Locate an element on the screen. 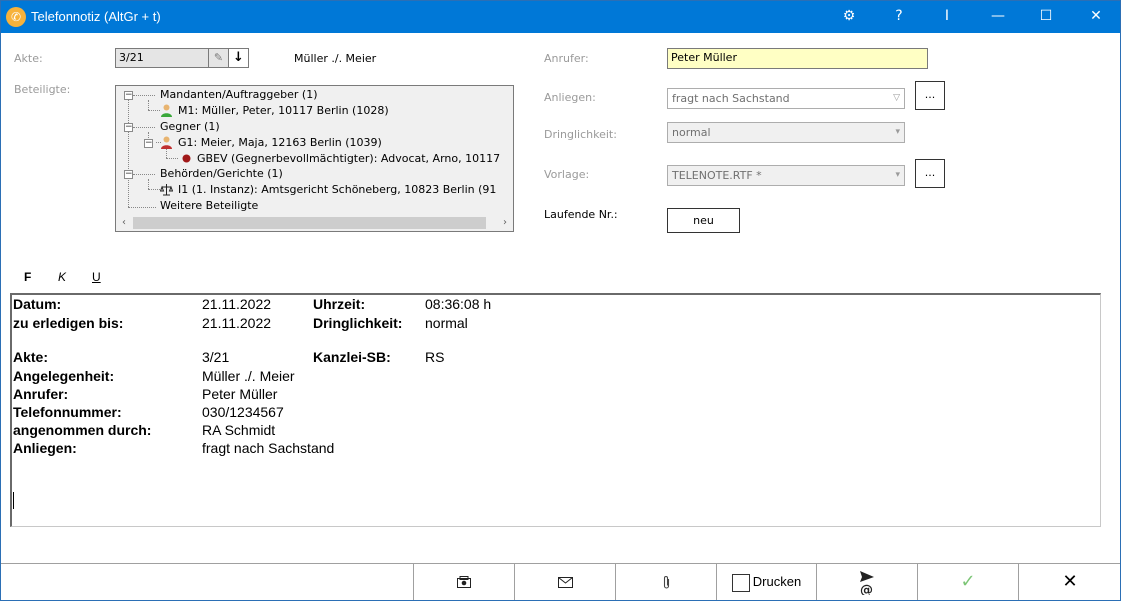 This screenshot has height=601, width=1121. vorlage-combo: TELENOTE.RTF * ▾ is located at coordinates (786, 175).